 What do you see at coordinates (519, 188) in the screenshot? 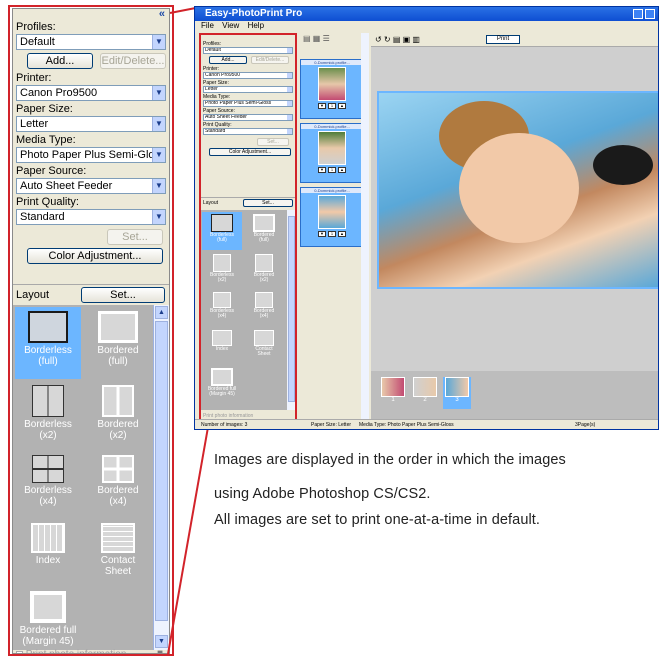
I see `photo-face` at bounding box center [519, 188].